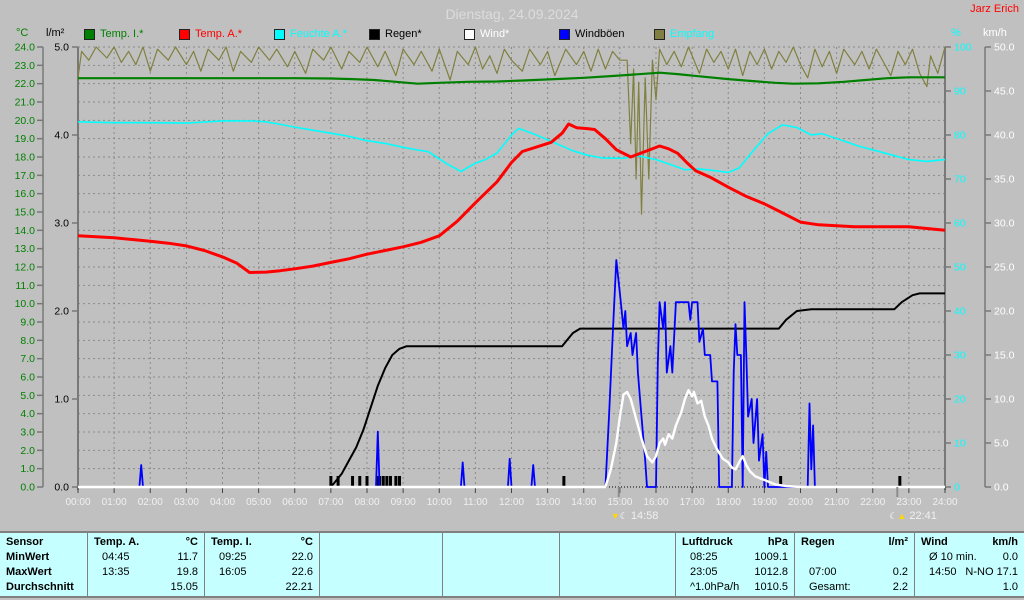 Image resolution: width=1024 pixels, height=600 pixels. Describe the element at coordinates (1004, 136) in the screenshot. I see `axis-tick-label: 40.0` at that location.